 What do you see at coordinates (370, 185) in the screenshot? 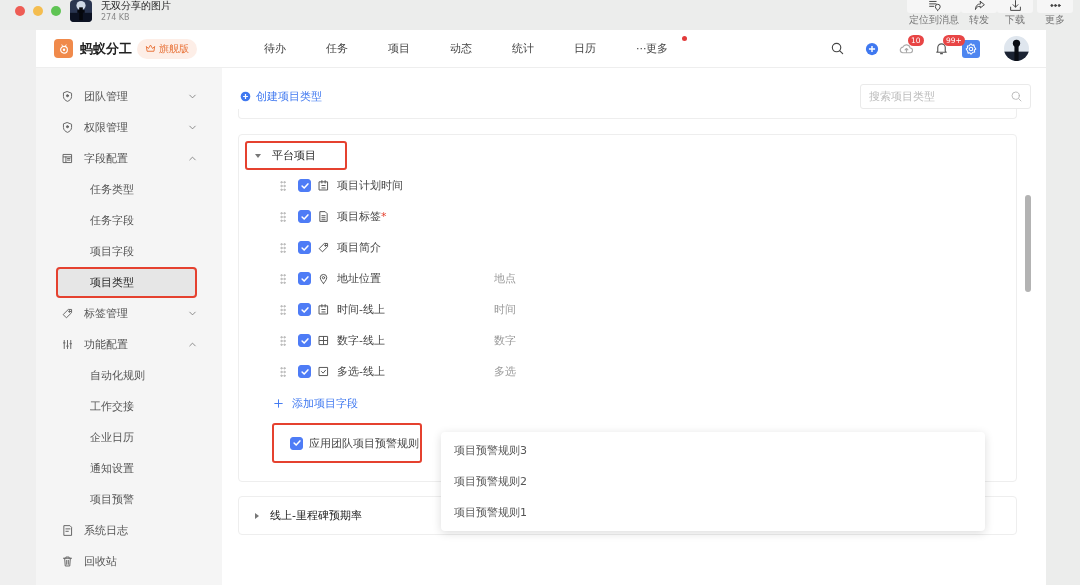
I see `field-name: 项目计划时间` at bounding box center [370, 185].